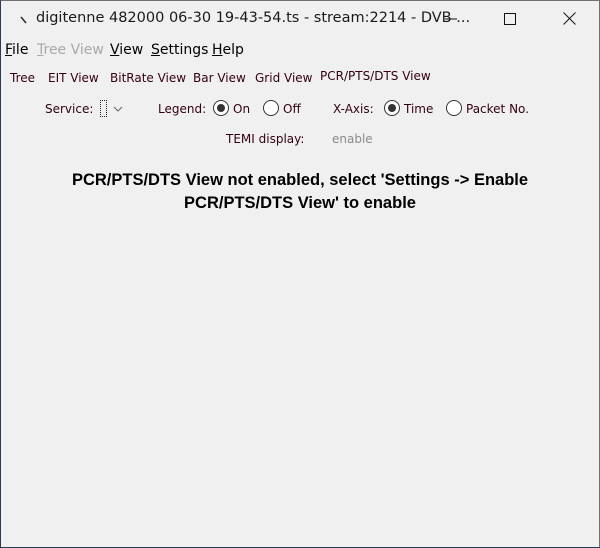 The height and width of the screenshot is (548, 600). What do you see at coordinates (454, 108) in the screenshot?
I see `xaxis-packet-radio` at bounding box center [454, 108].